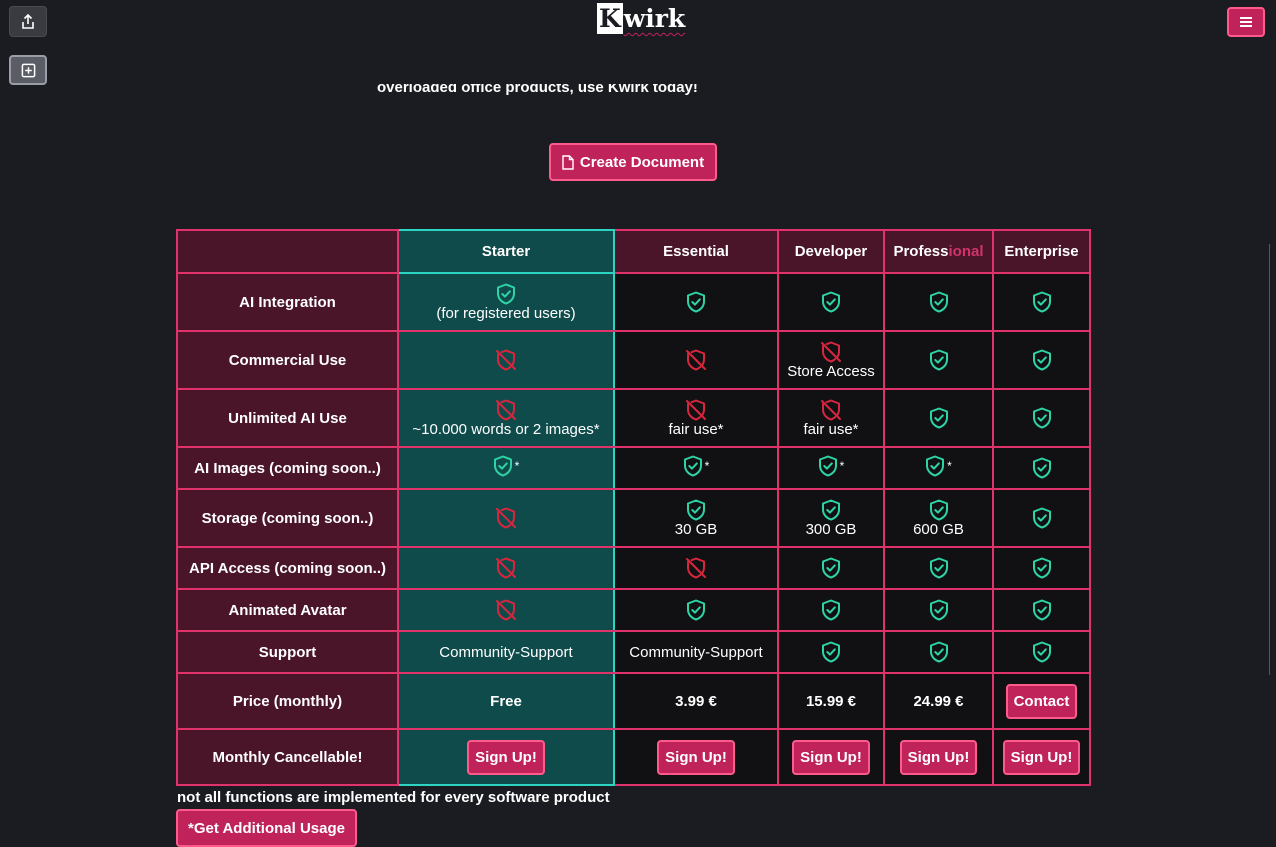 Image resolution: width=1276 pixels, height=847 pixels. What do you see at coordinates (1041, 757) in the screenshot?
I see `sign-up-button-enterprise: Sign Up!` at bounding box center [1041, 757].